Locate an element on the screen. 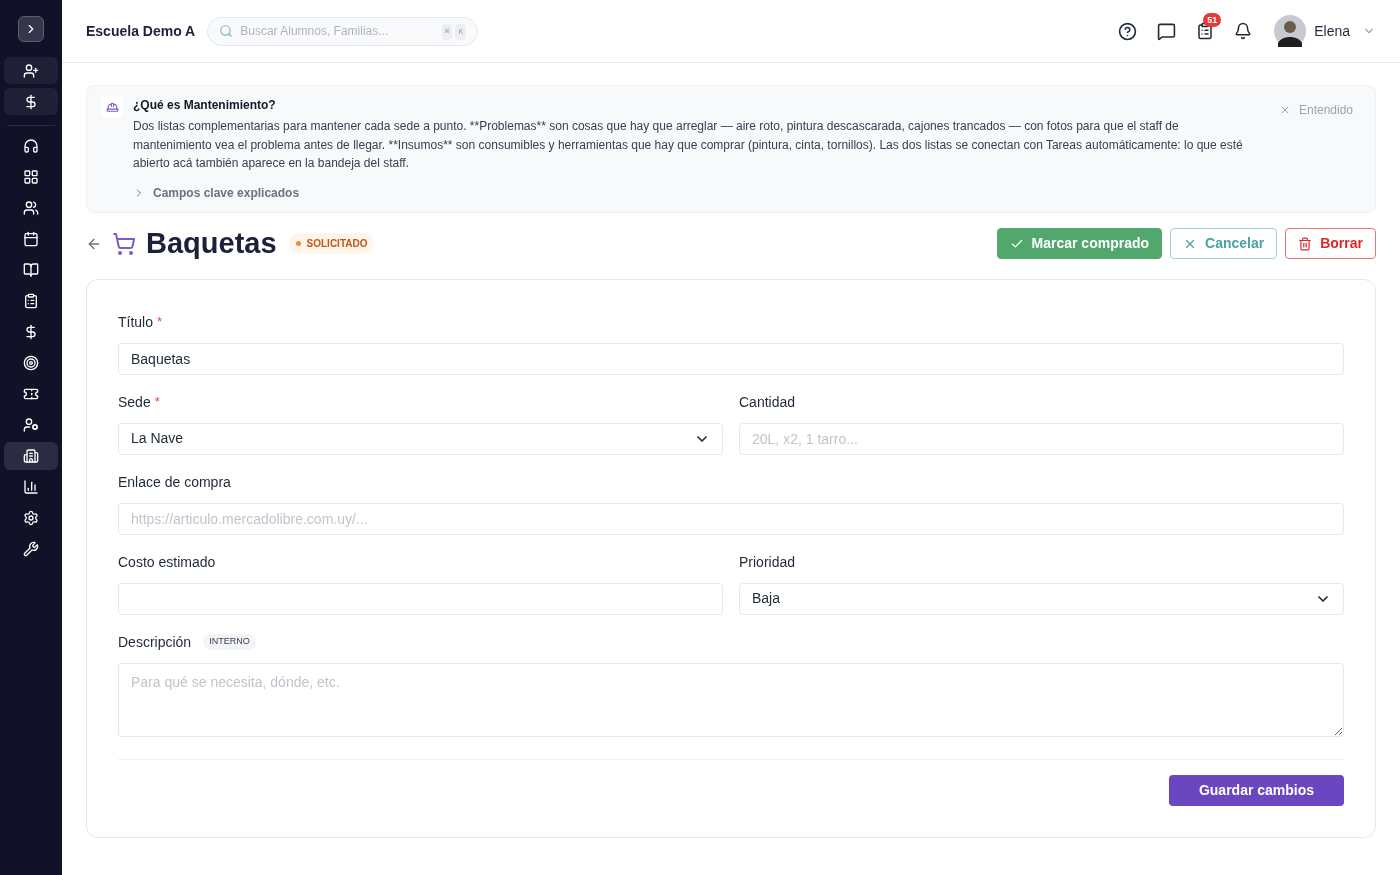 This screenshot has width=1400, height=875. text-field is located at coordinates (420, 598).